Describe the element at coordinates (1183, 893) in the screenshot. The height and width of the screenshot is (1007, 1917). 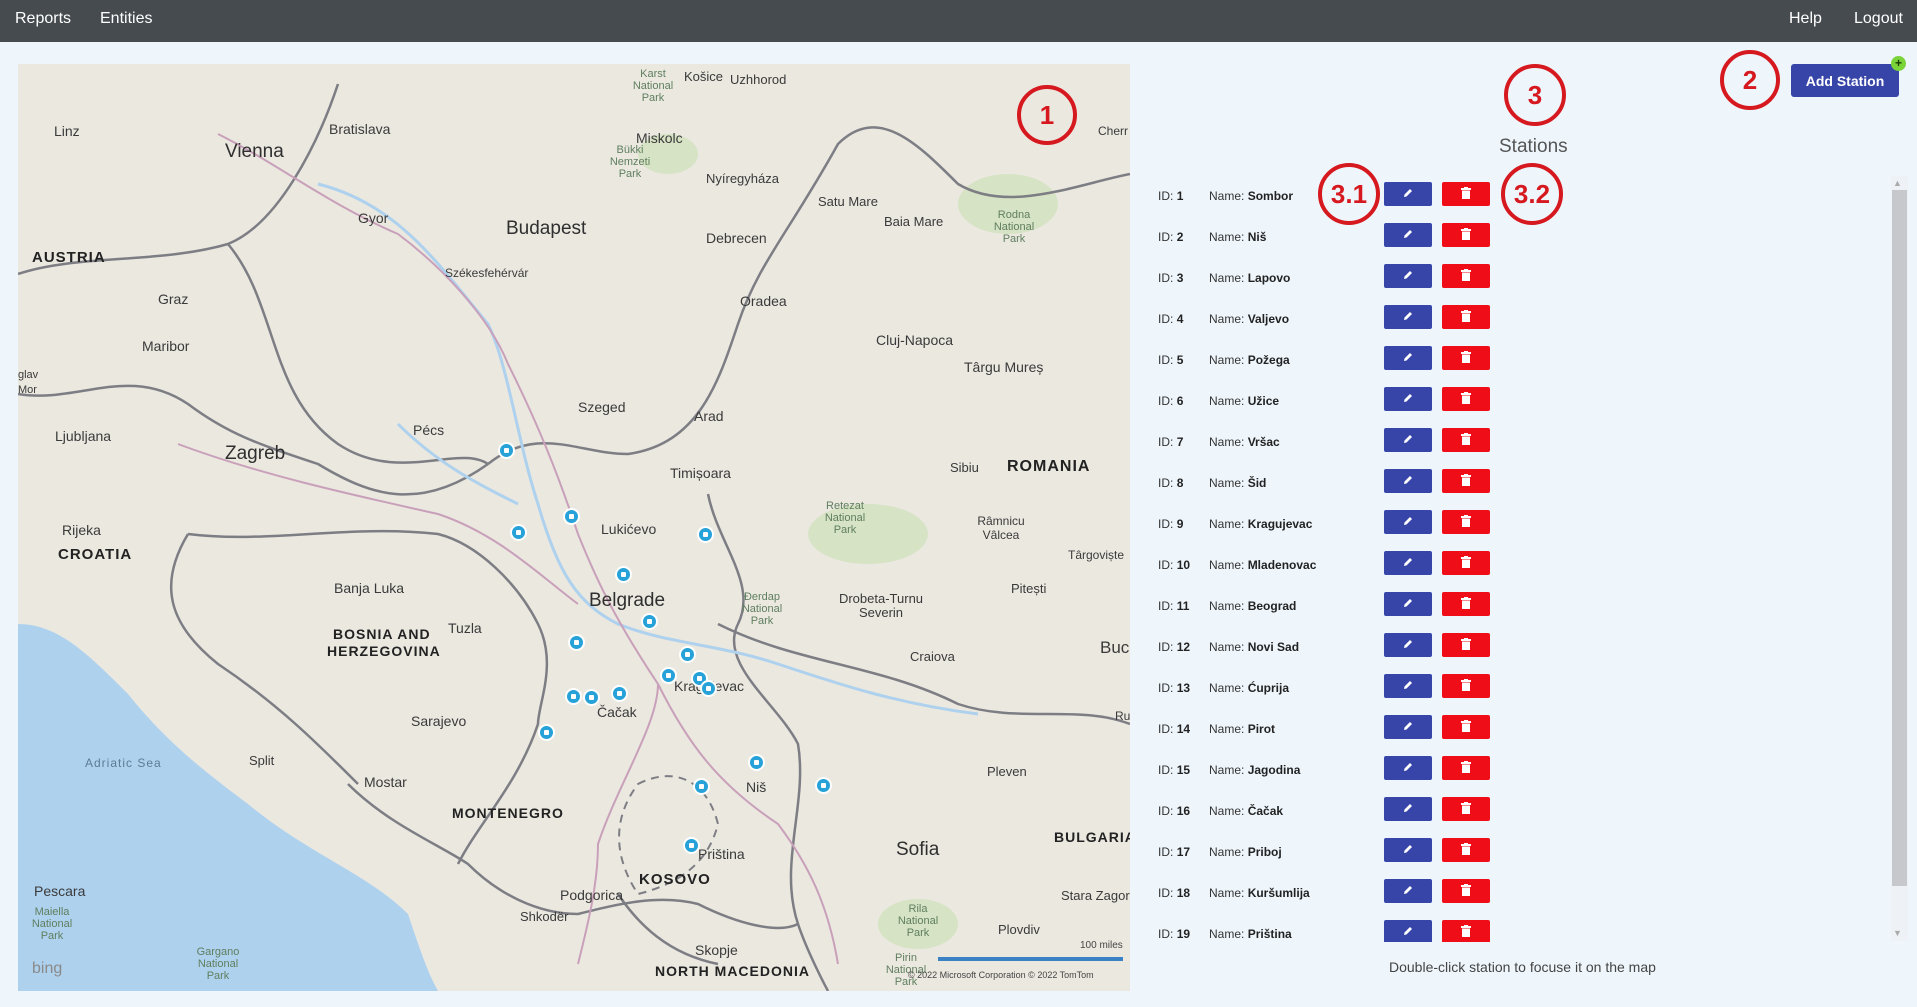
I see `station-id-value: 18` at that location.